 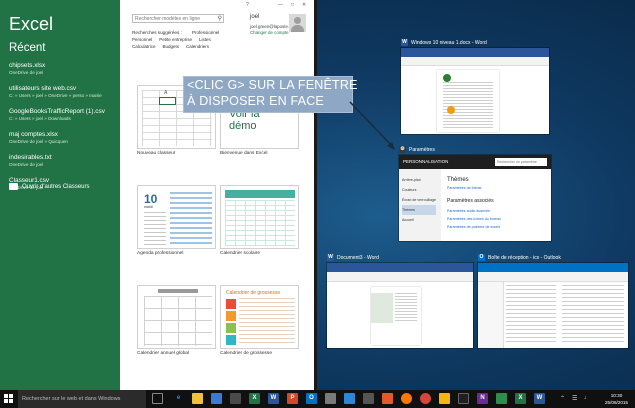 What do you see at coordinates (240, 253) in the screenshot?
I see `template-label: Calendrier scolaire` at bounding box center [240, 253].